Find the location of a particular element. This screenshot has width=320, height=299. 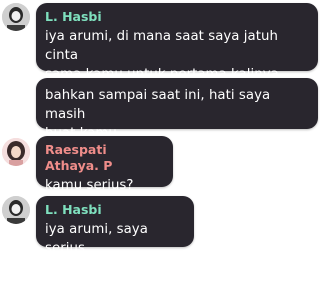

sender-name: Raespati Athaya. P is located at coordinates (104, 158).